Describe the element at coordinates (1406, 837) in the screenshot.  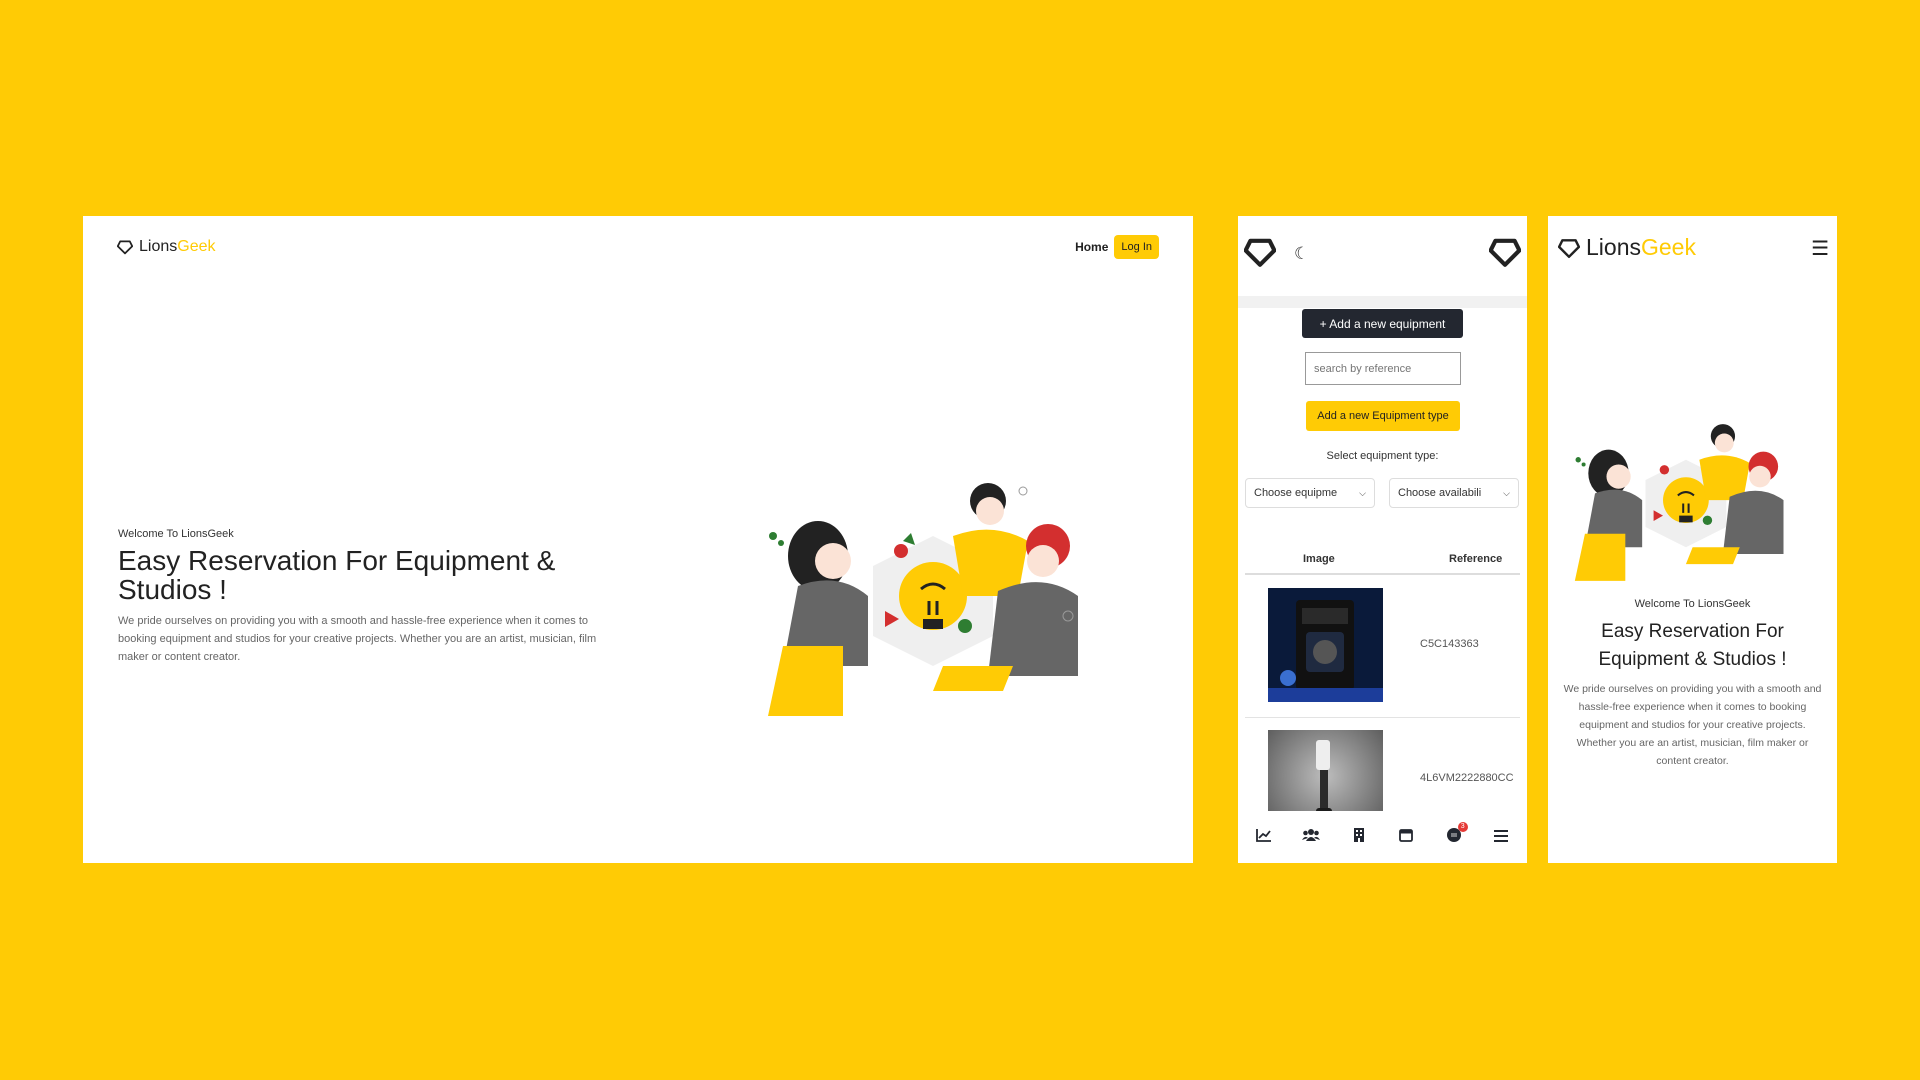
I see `calendar-icon` at that location.